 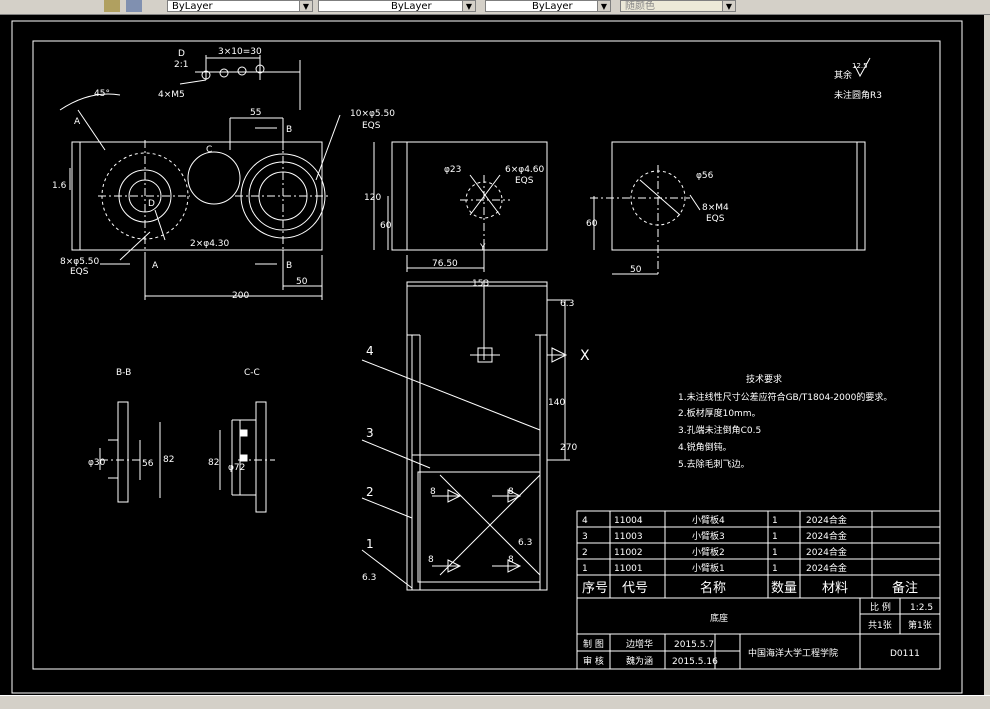 I want to click on part-label-1: 1, so click(x=370, y=544).